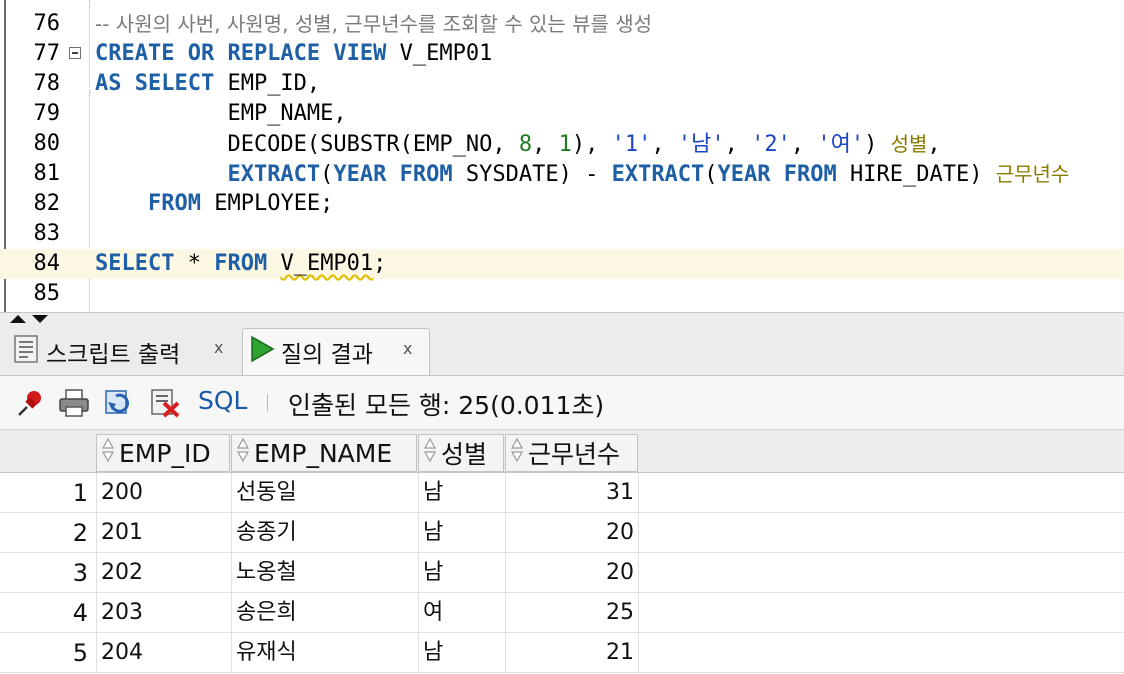 Image resolution: width=1124 pixels, height=674 pixels. Describe the element at coordinates (327, 355) in the screenshot. I see `tab-query-result-label: 질의 결과` at that location.